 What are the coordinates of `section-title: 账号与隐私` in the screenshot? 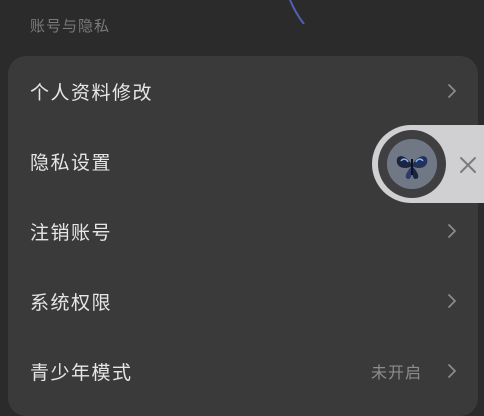 It's located at (70, 26).